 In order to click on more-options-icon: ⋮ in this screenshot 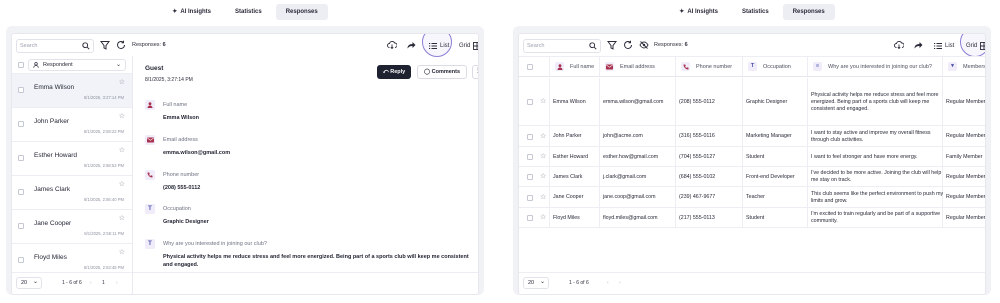, I will do `click(475, 72)`.